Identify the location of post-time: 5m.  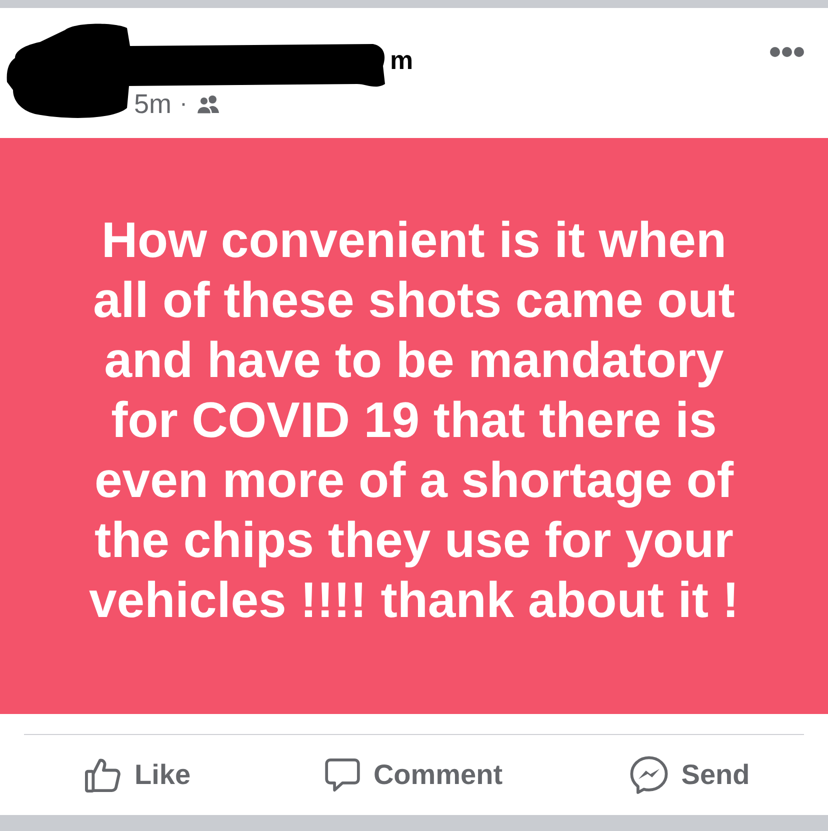
(153, 104).